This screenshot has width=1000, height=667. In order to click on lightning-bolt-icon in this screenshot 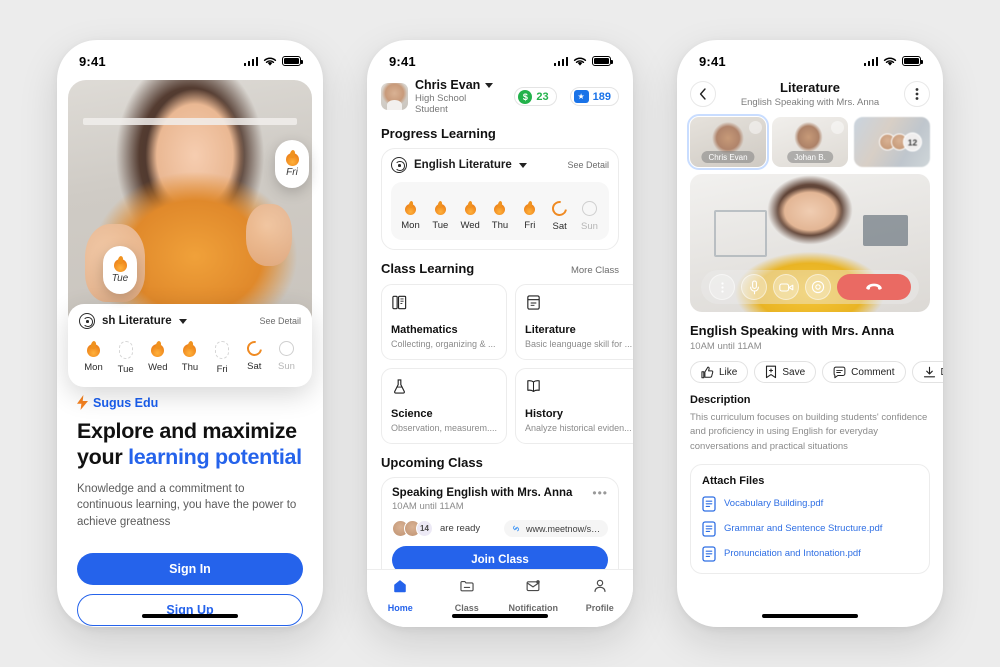, I will do `click(82, 402)`.